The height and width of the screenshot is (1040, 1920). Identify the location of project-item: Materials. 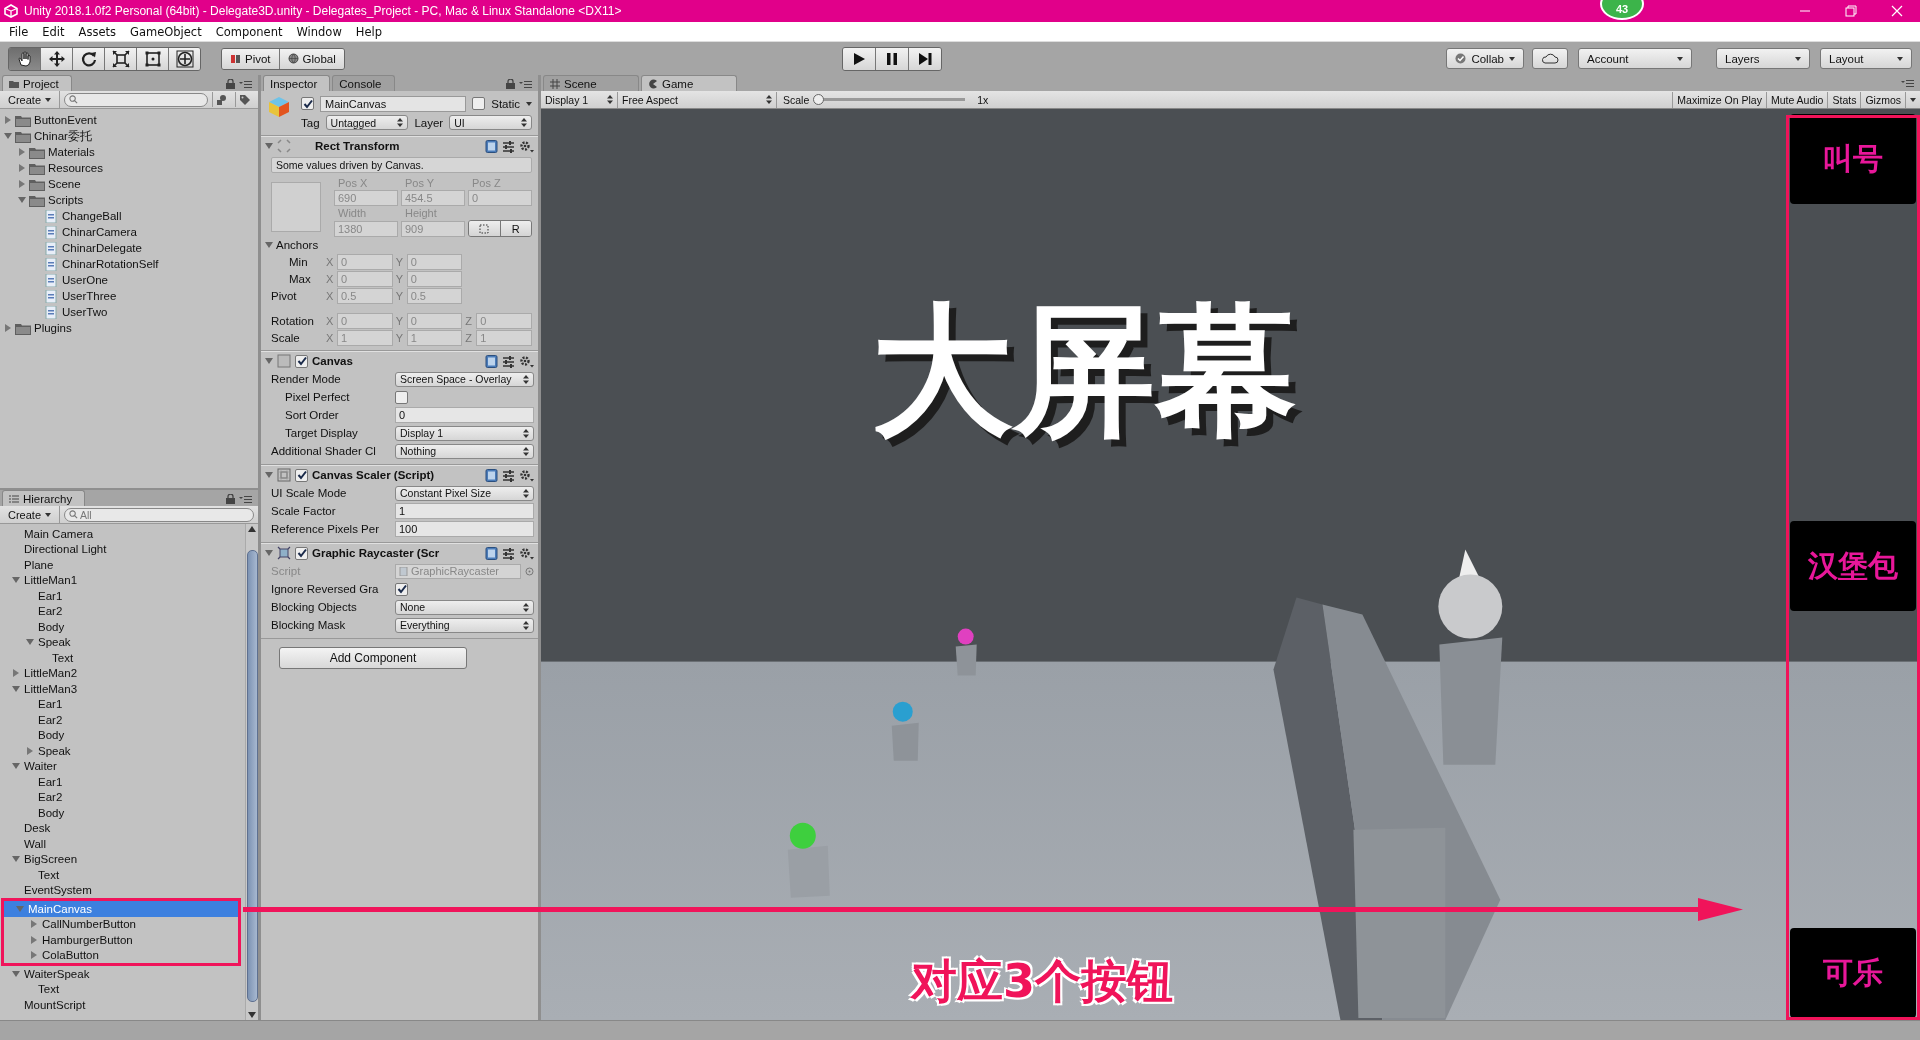
(129, 152).